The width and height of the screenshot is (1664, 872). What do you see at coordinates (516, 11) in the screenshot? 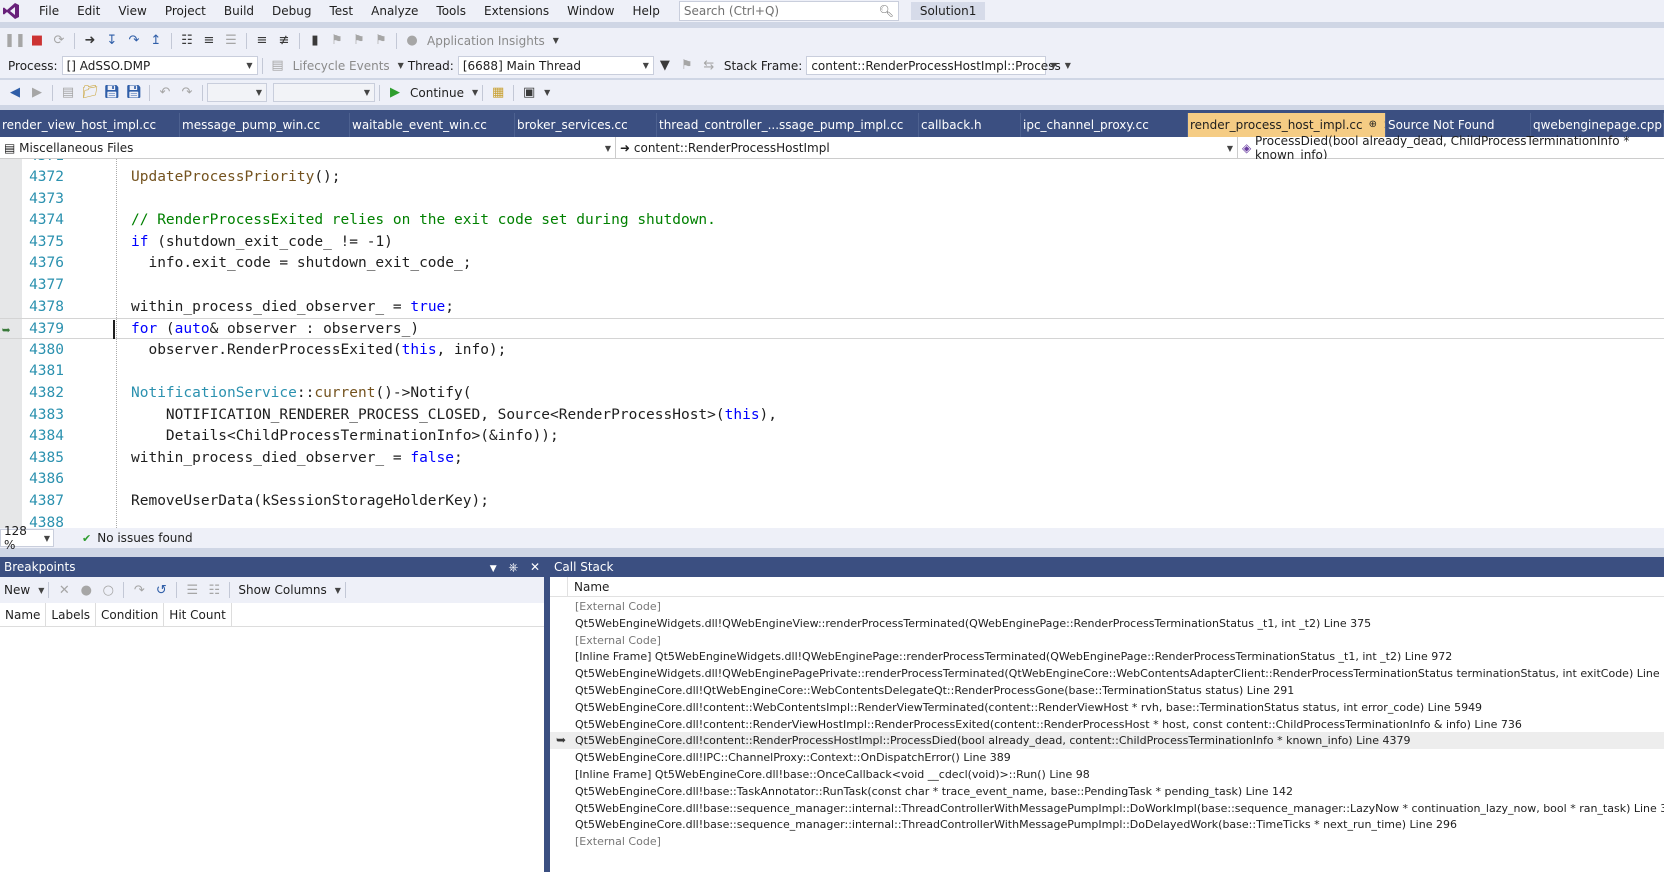
I see `menu-extensions: Extensions` at bounding box center [516, 11].